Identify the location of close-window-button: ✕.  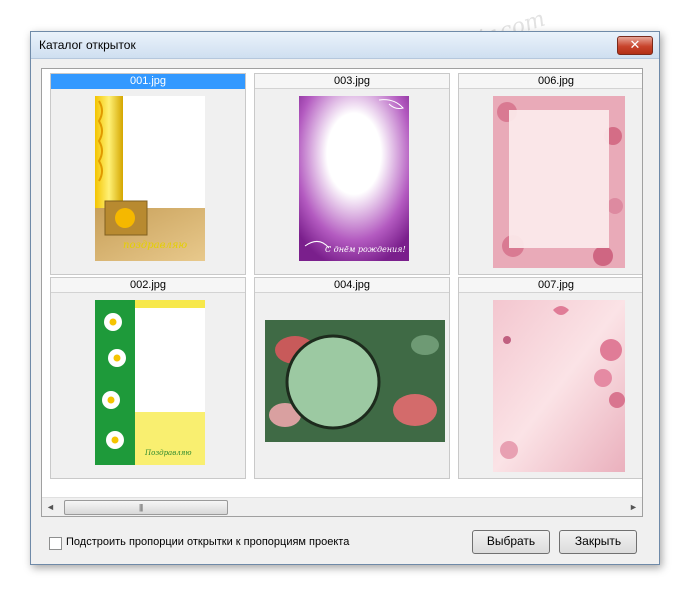
(635, 45).